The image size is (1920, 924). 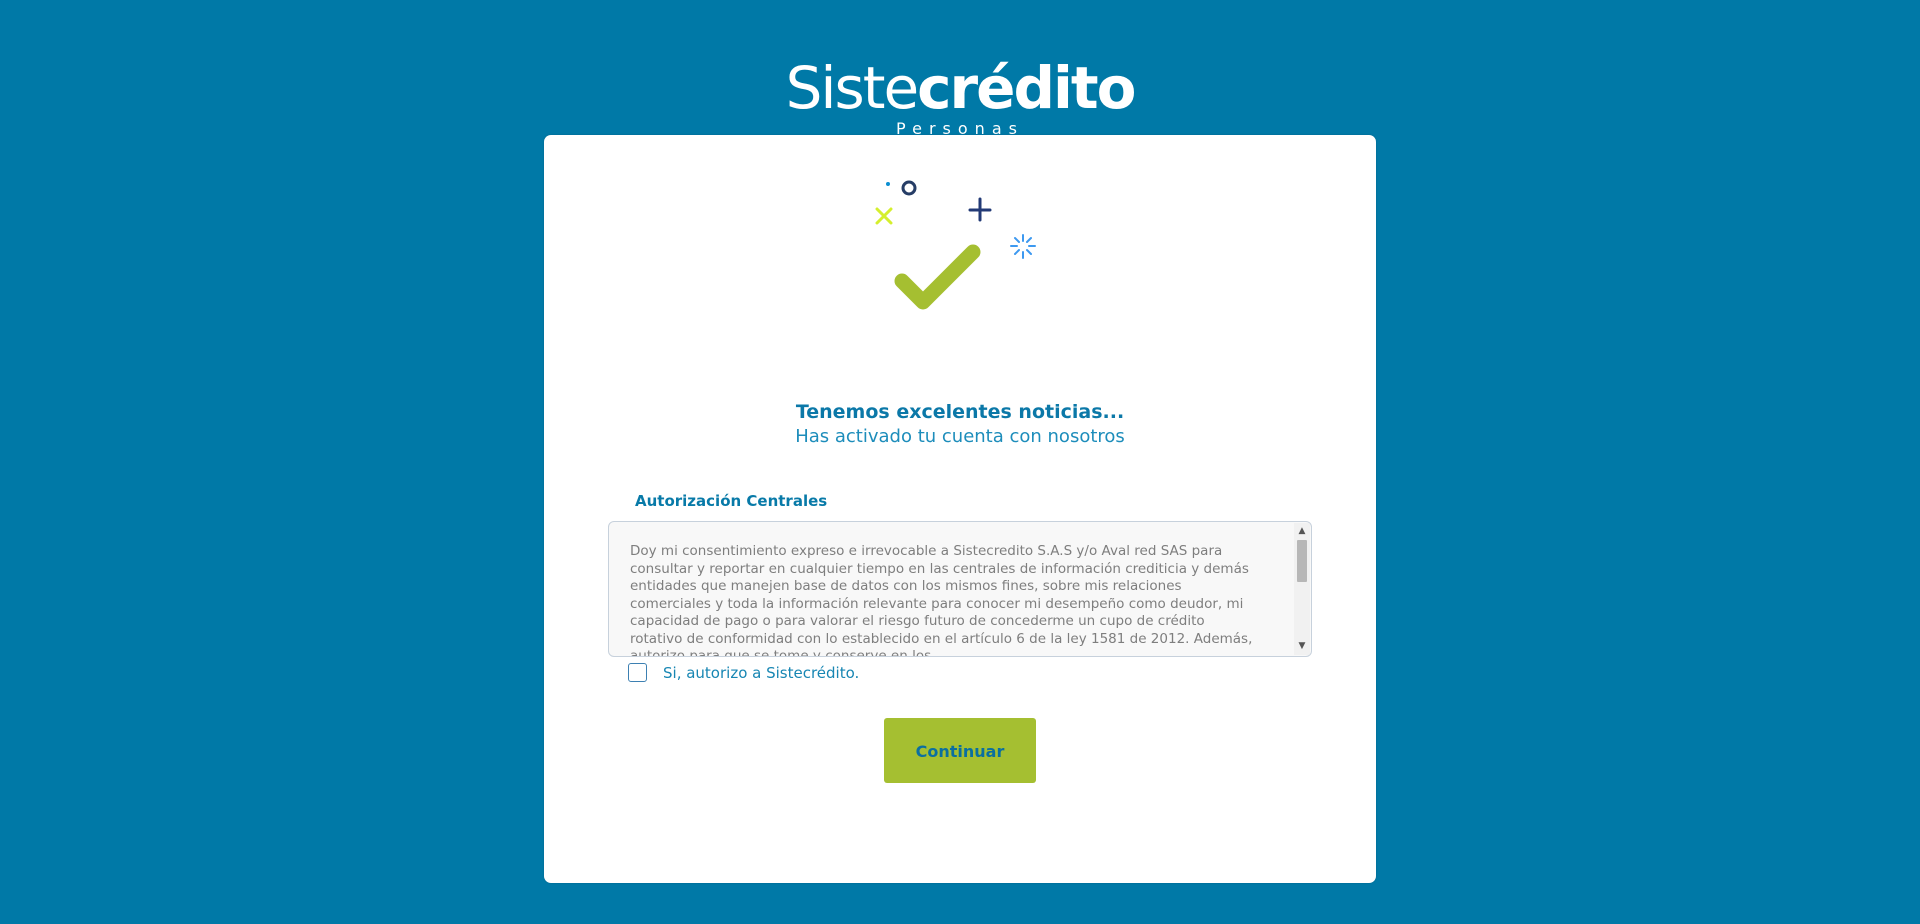 I want to click on brand-logo: Sistecrédito Personas, so click(x=960, y=97).